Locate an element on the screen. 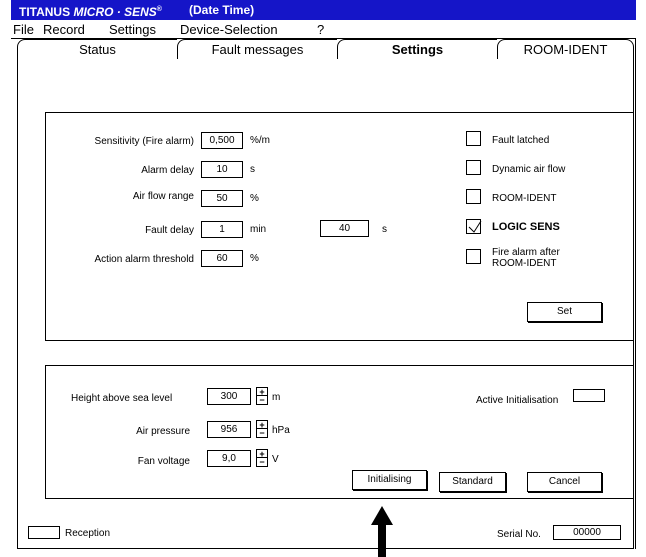 The height and width of the screenshot is (557, 646). room-ident-checkbox is located at coordinates (473, 196).